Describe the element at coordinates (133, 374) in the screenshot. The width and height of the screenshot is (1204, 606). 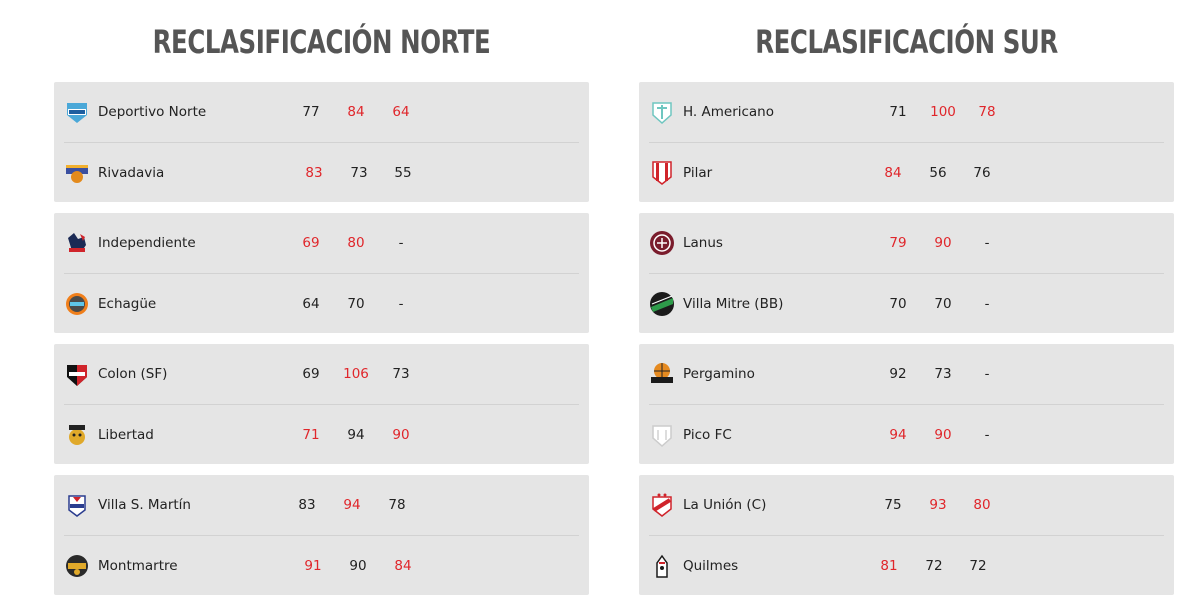
I see `team-name: Colon (SF)` at that location.